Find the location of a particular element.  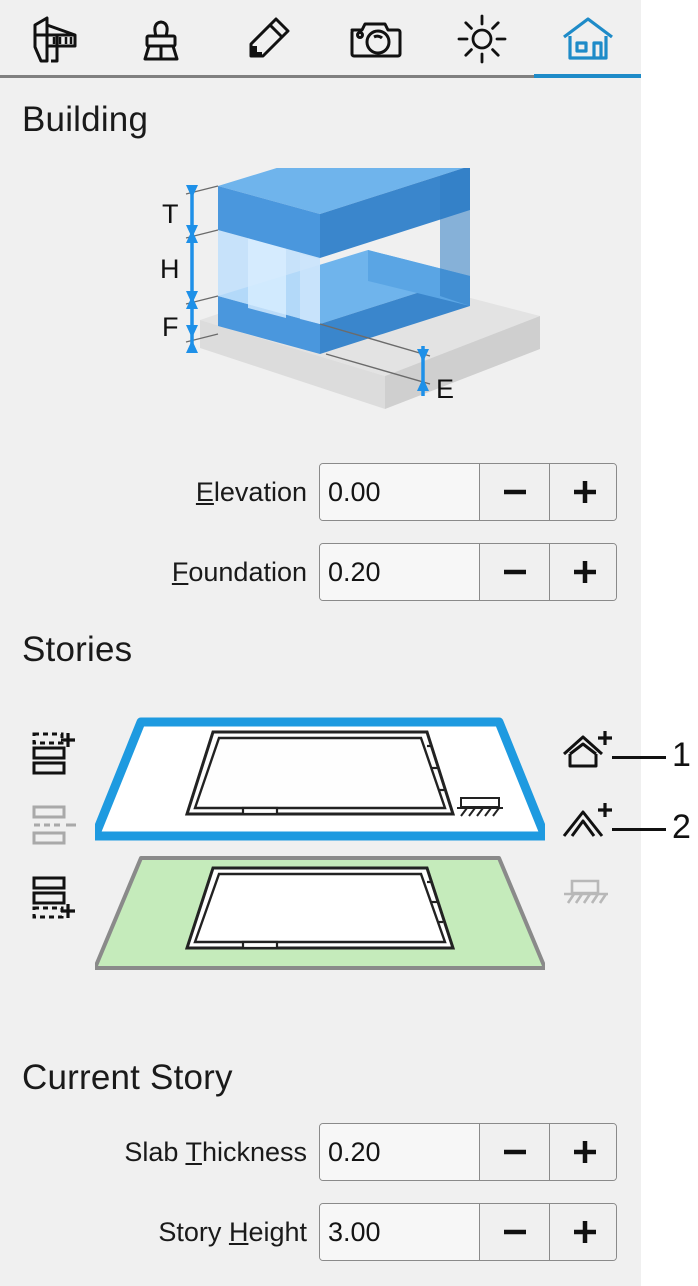

house-icon is located at coordinates (588, 39).